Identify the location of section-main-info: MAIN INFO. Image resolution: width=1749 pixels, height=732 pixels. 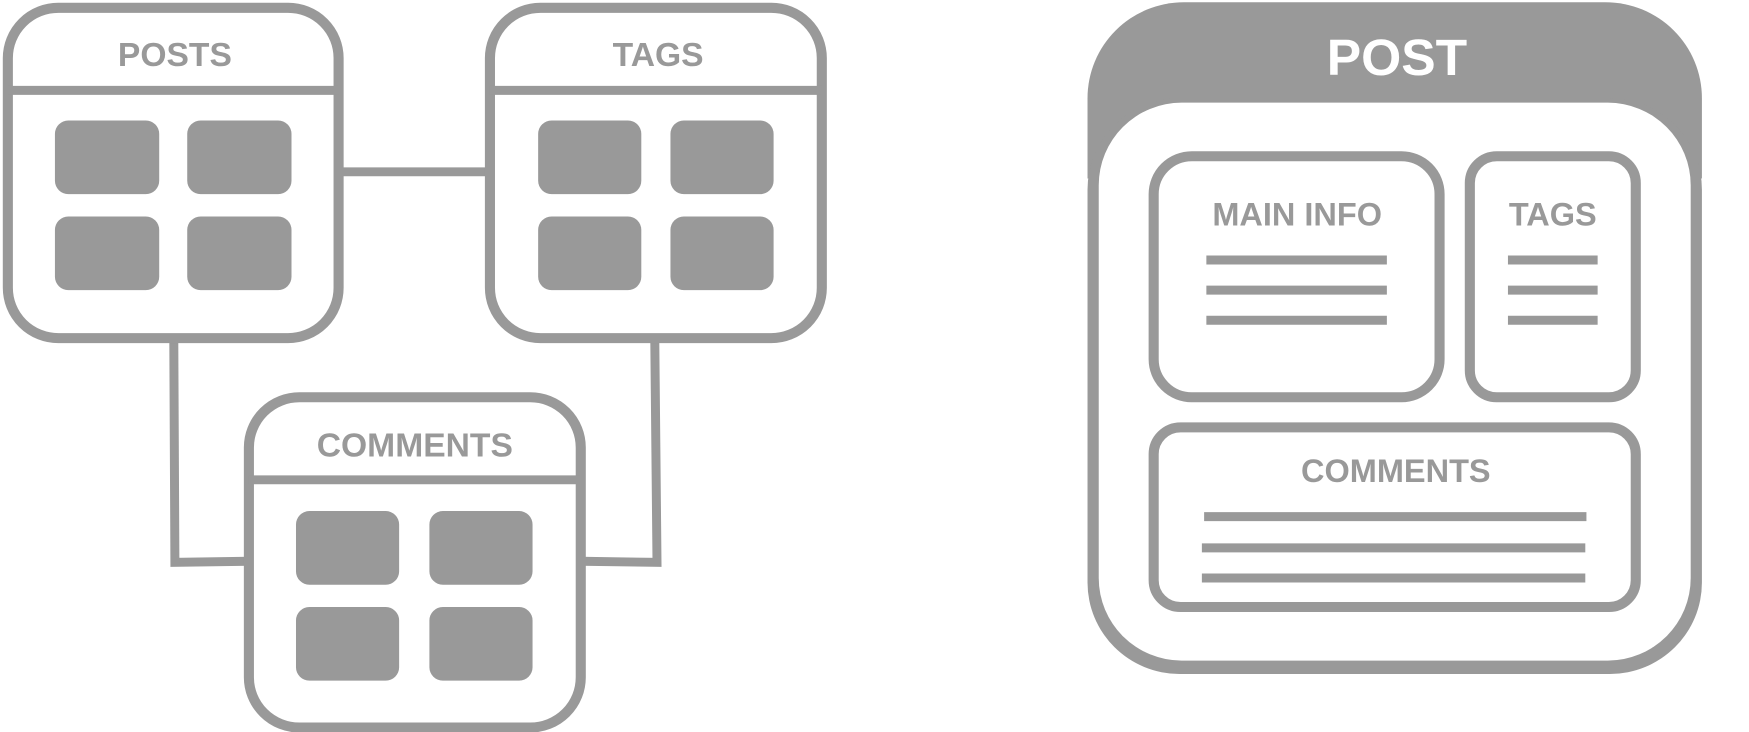
(1296, 277).